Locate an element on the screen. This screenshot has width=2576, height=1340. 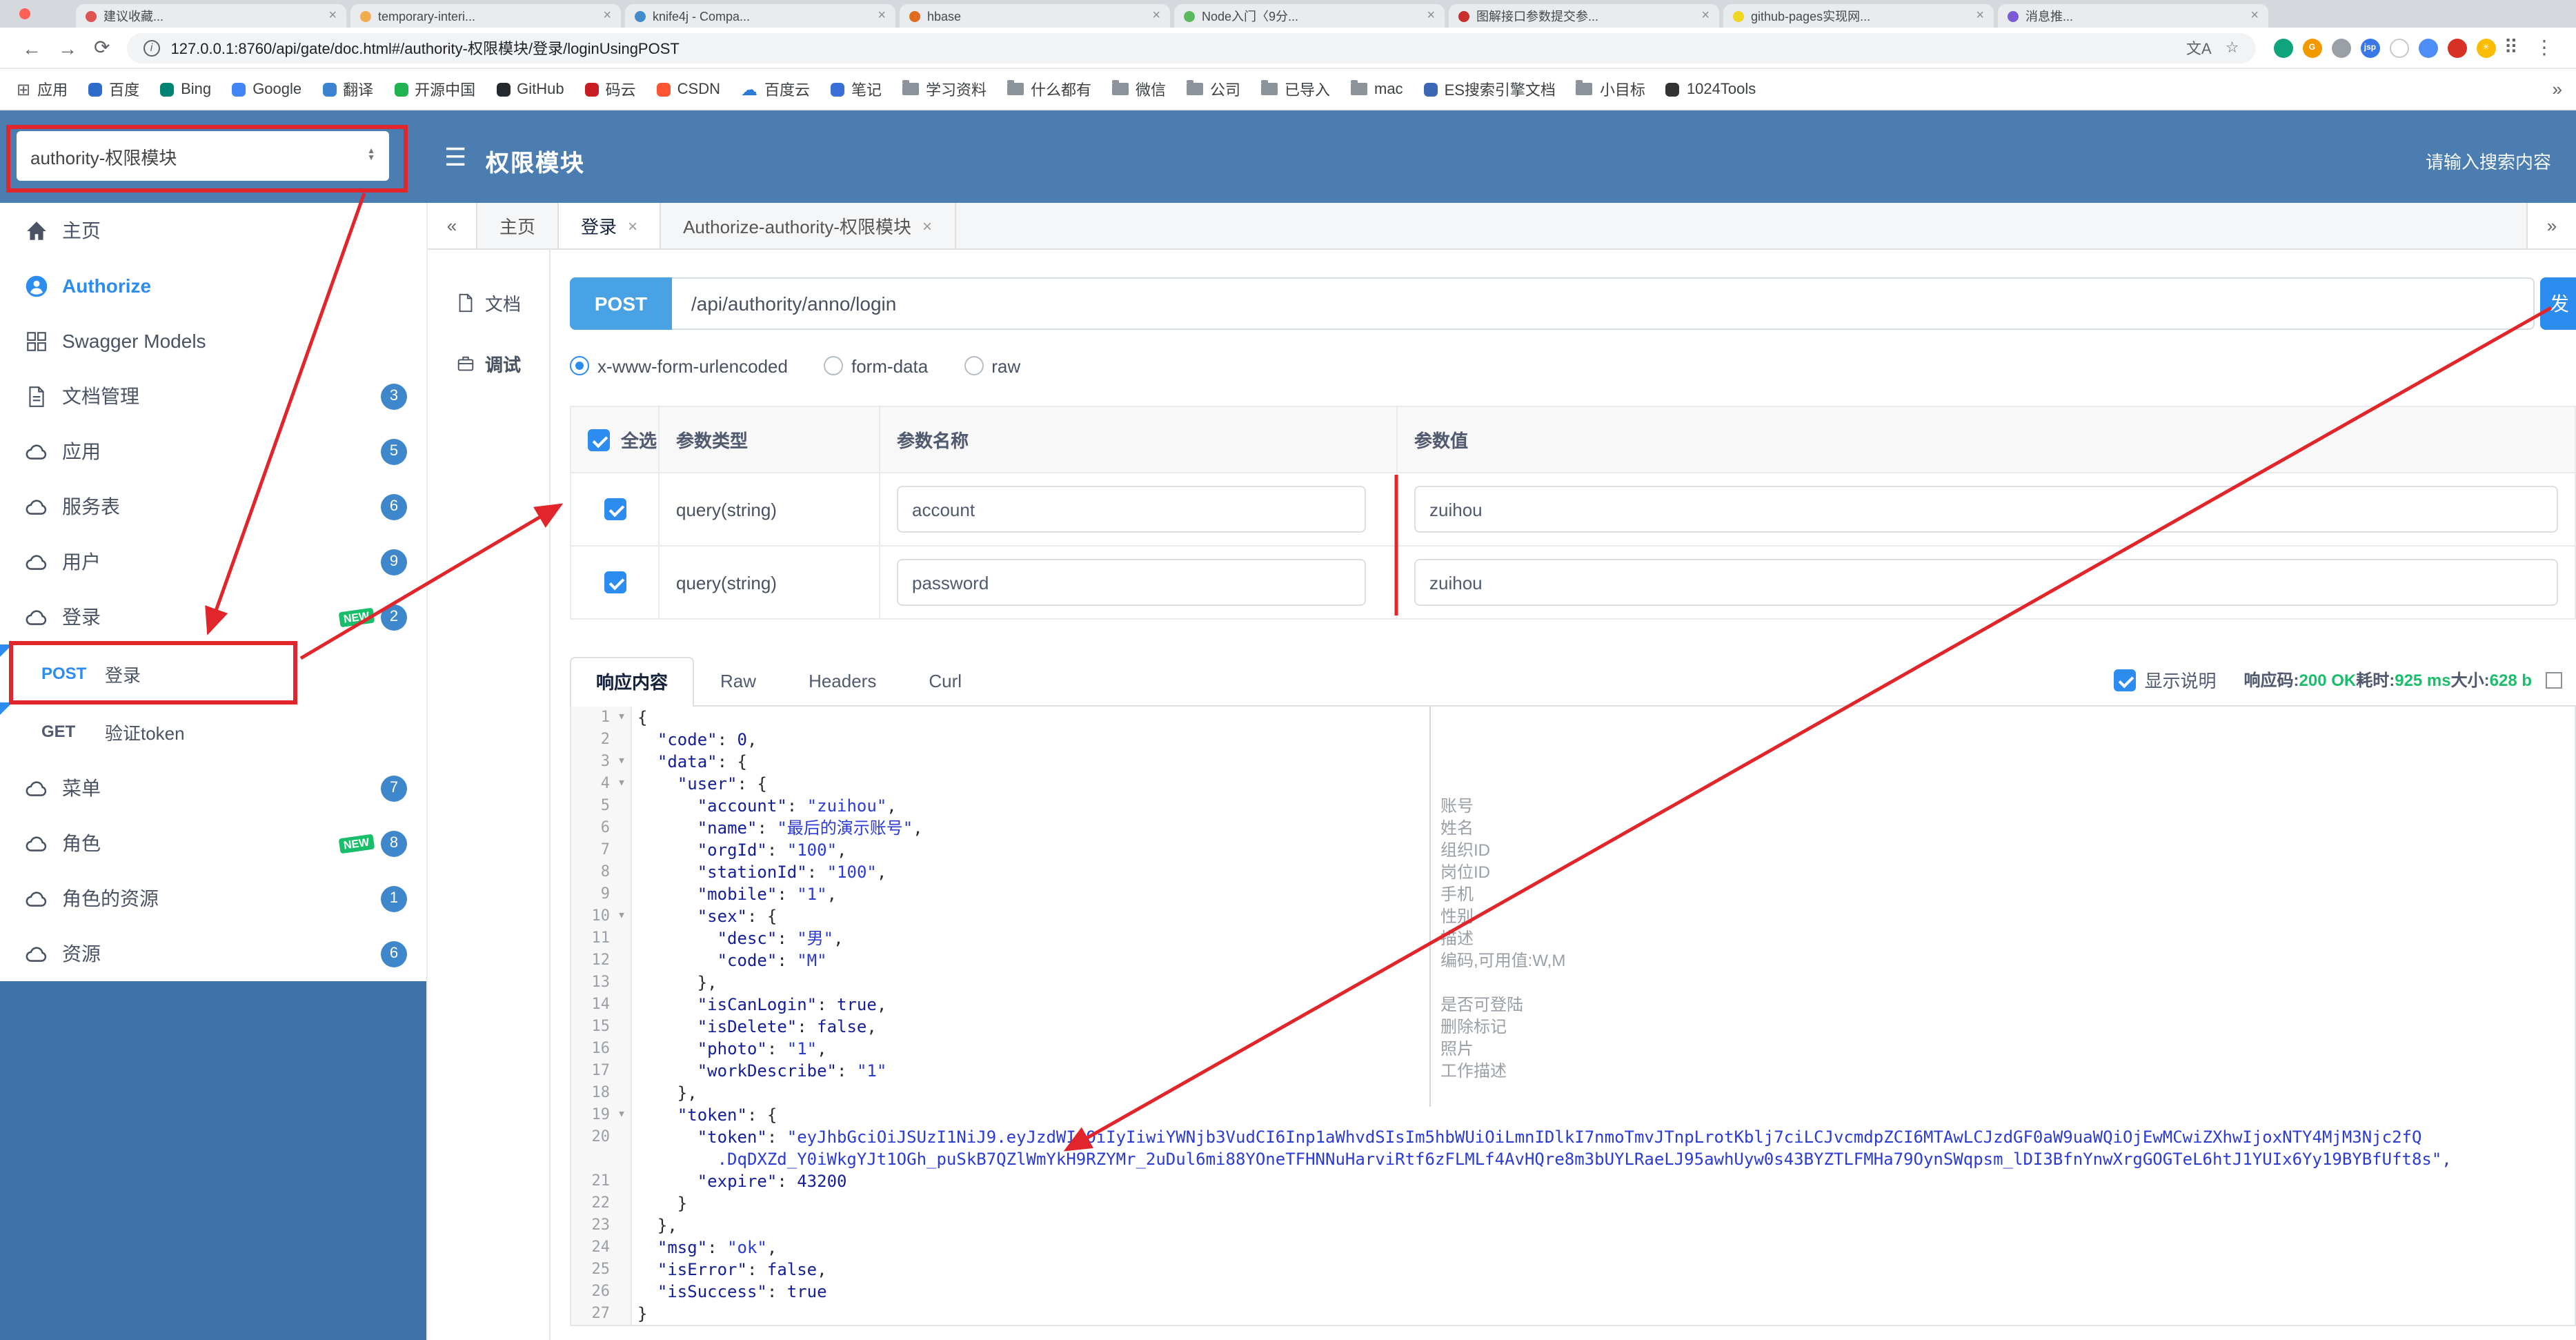
bookmark-item: CSDN is located at coordinates (688, 89).